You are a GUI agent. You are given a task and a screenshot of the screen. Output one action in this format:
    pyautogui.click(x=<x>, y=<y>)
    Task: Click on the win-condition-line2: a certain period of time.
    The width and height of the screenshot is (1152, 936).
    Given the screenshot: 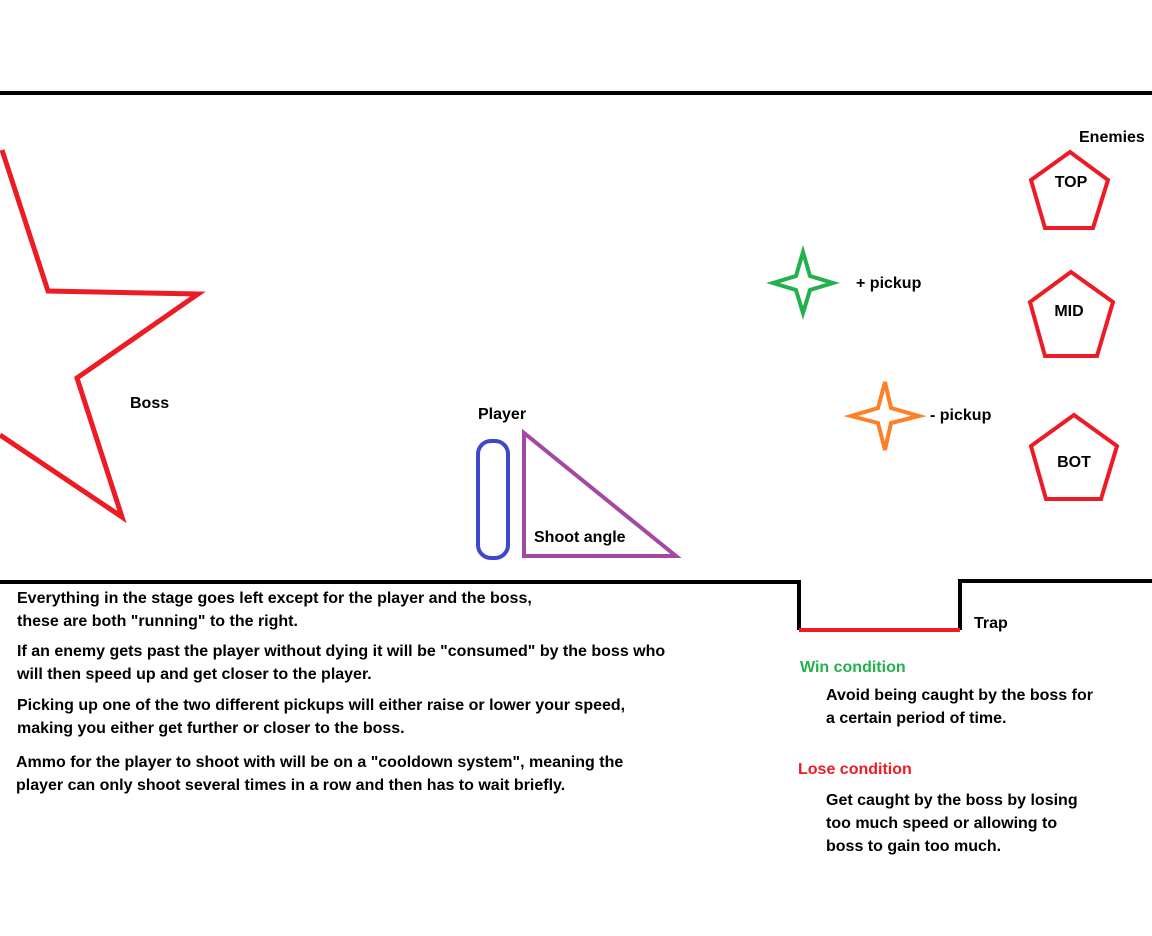 What is the action you would take?
    pyautogui.click(x=916, y=718)
    